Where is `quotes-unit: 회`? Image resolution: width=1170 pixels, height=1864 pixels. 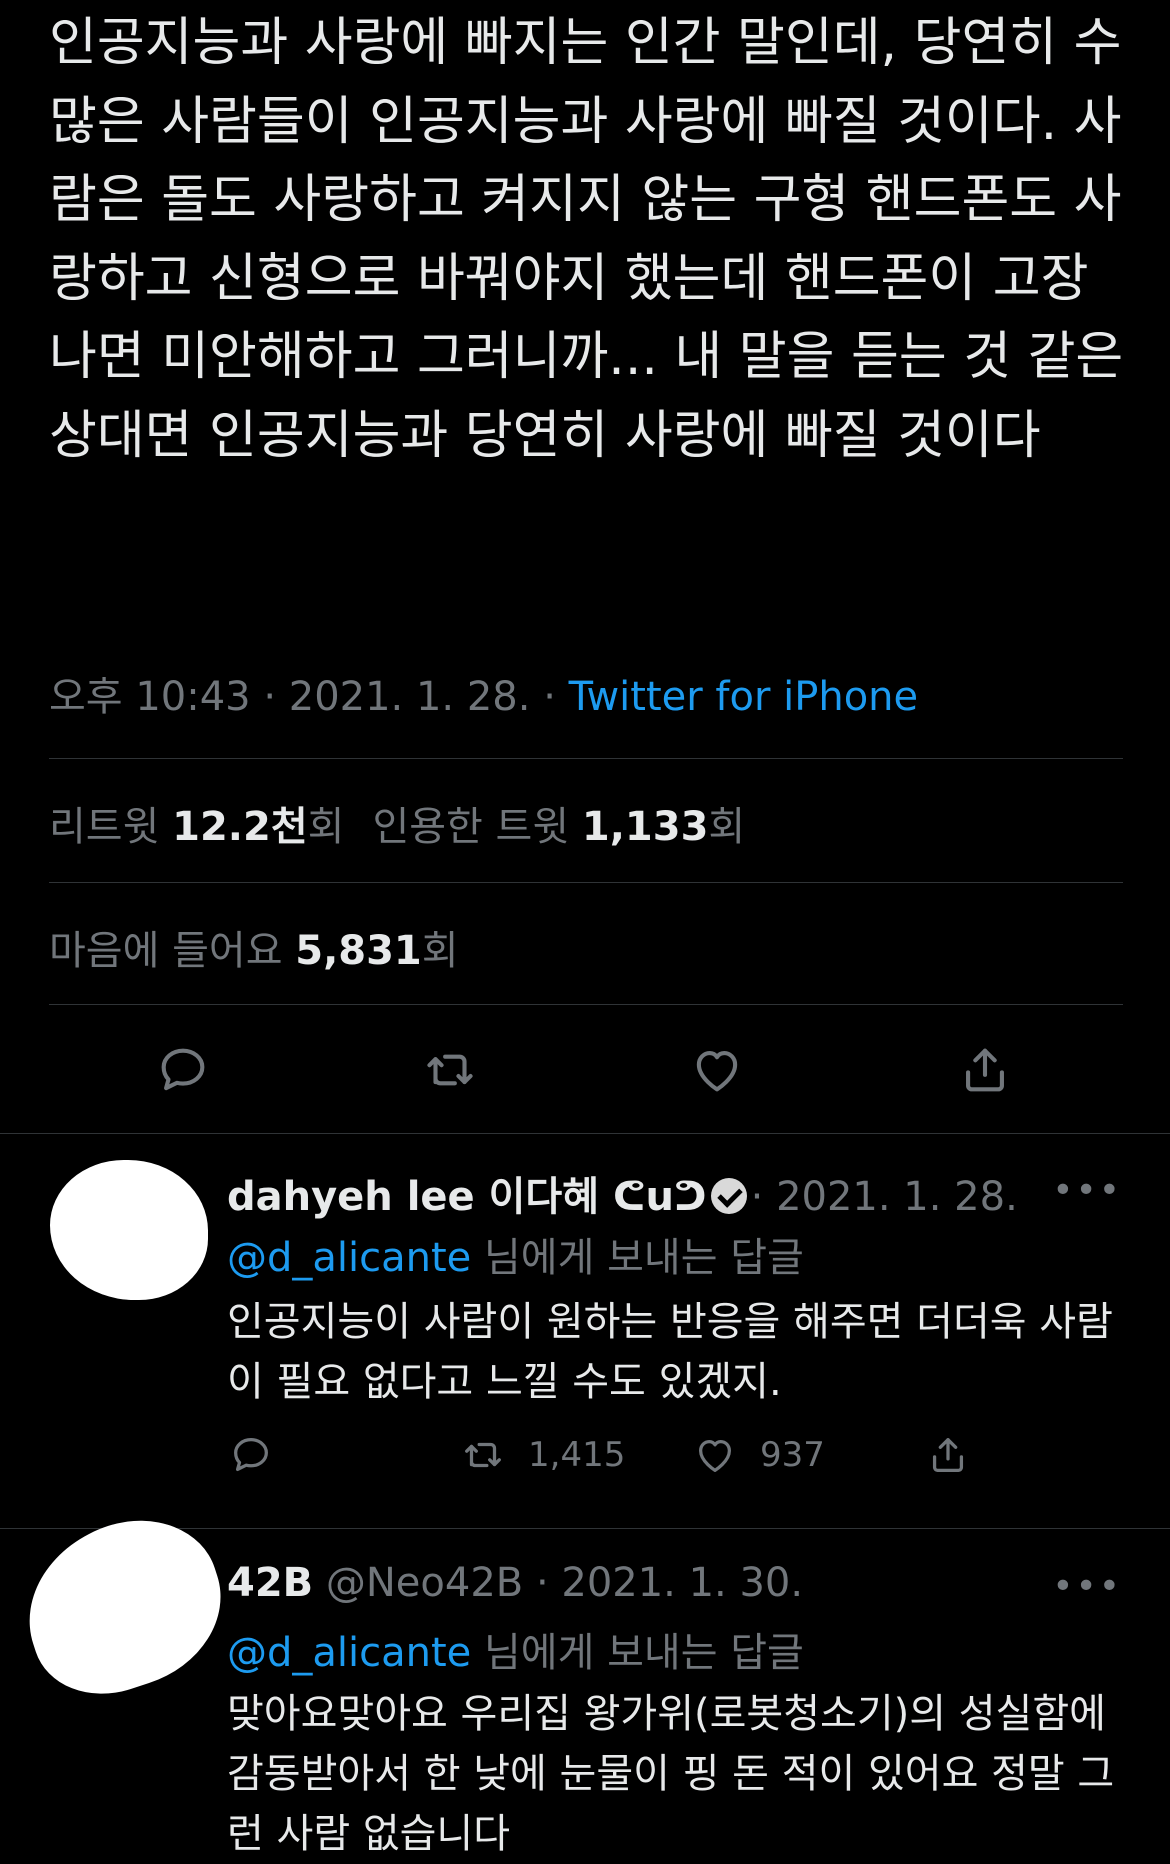
quotes-unit: 회 is located at coordinates (727, 827).